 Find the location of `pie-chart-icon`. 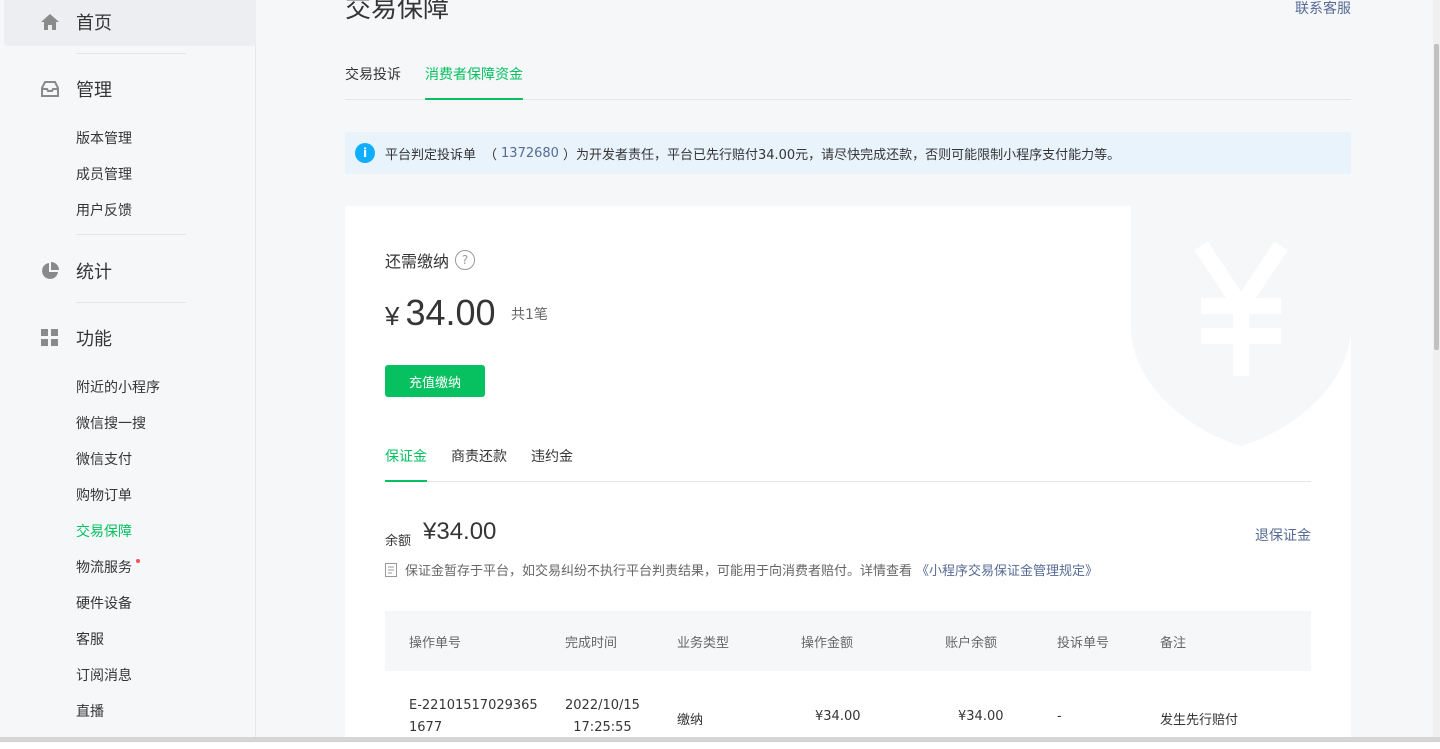

pie-chart-icon is located at coordinates (50, 271).